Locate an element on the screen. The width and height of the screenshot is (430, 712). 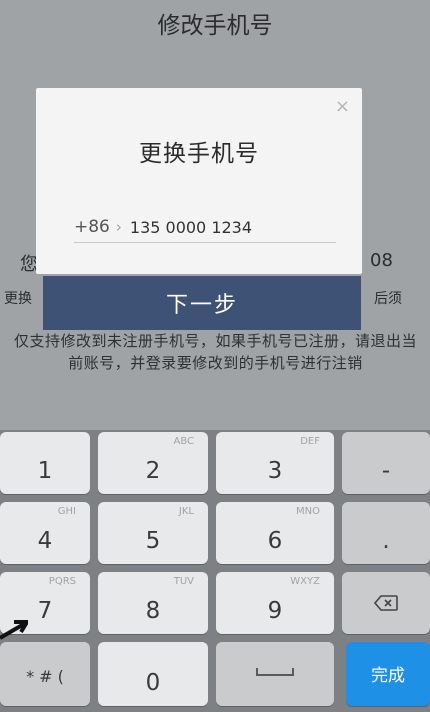
key-label: 4 is located at coordinates (45, 541).